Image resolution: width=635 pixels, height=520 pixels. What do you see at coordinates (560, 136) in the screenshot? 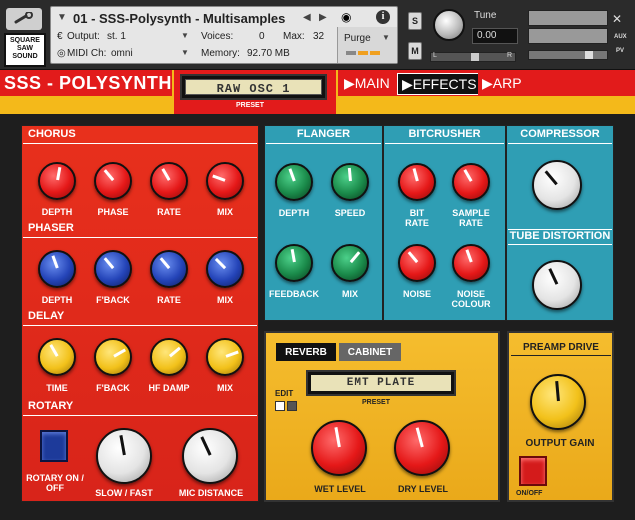
I see `compressor-title: COMPRESSOR` at bounding box center [560, 136].